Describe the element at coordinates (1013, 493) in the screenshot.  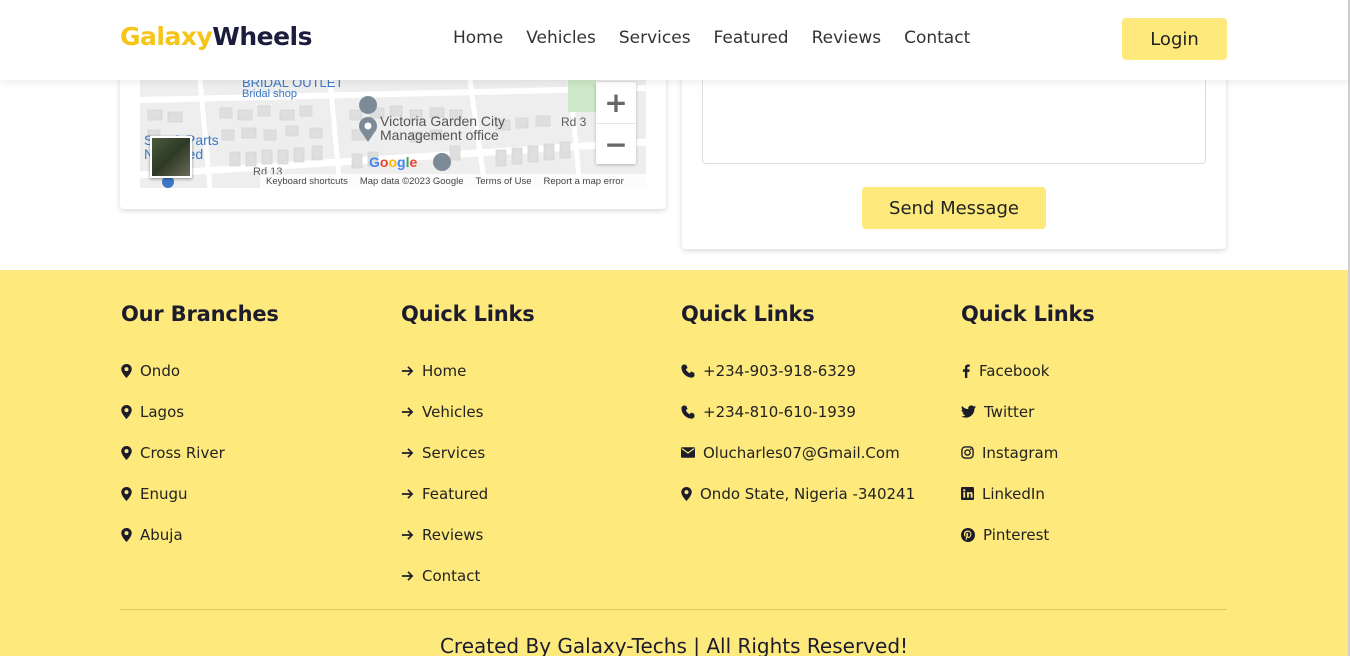
I see `social-label: LinkedIn` at that location.